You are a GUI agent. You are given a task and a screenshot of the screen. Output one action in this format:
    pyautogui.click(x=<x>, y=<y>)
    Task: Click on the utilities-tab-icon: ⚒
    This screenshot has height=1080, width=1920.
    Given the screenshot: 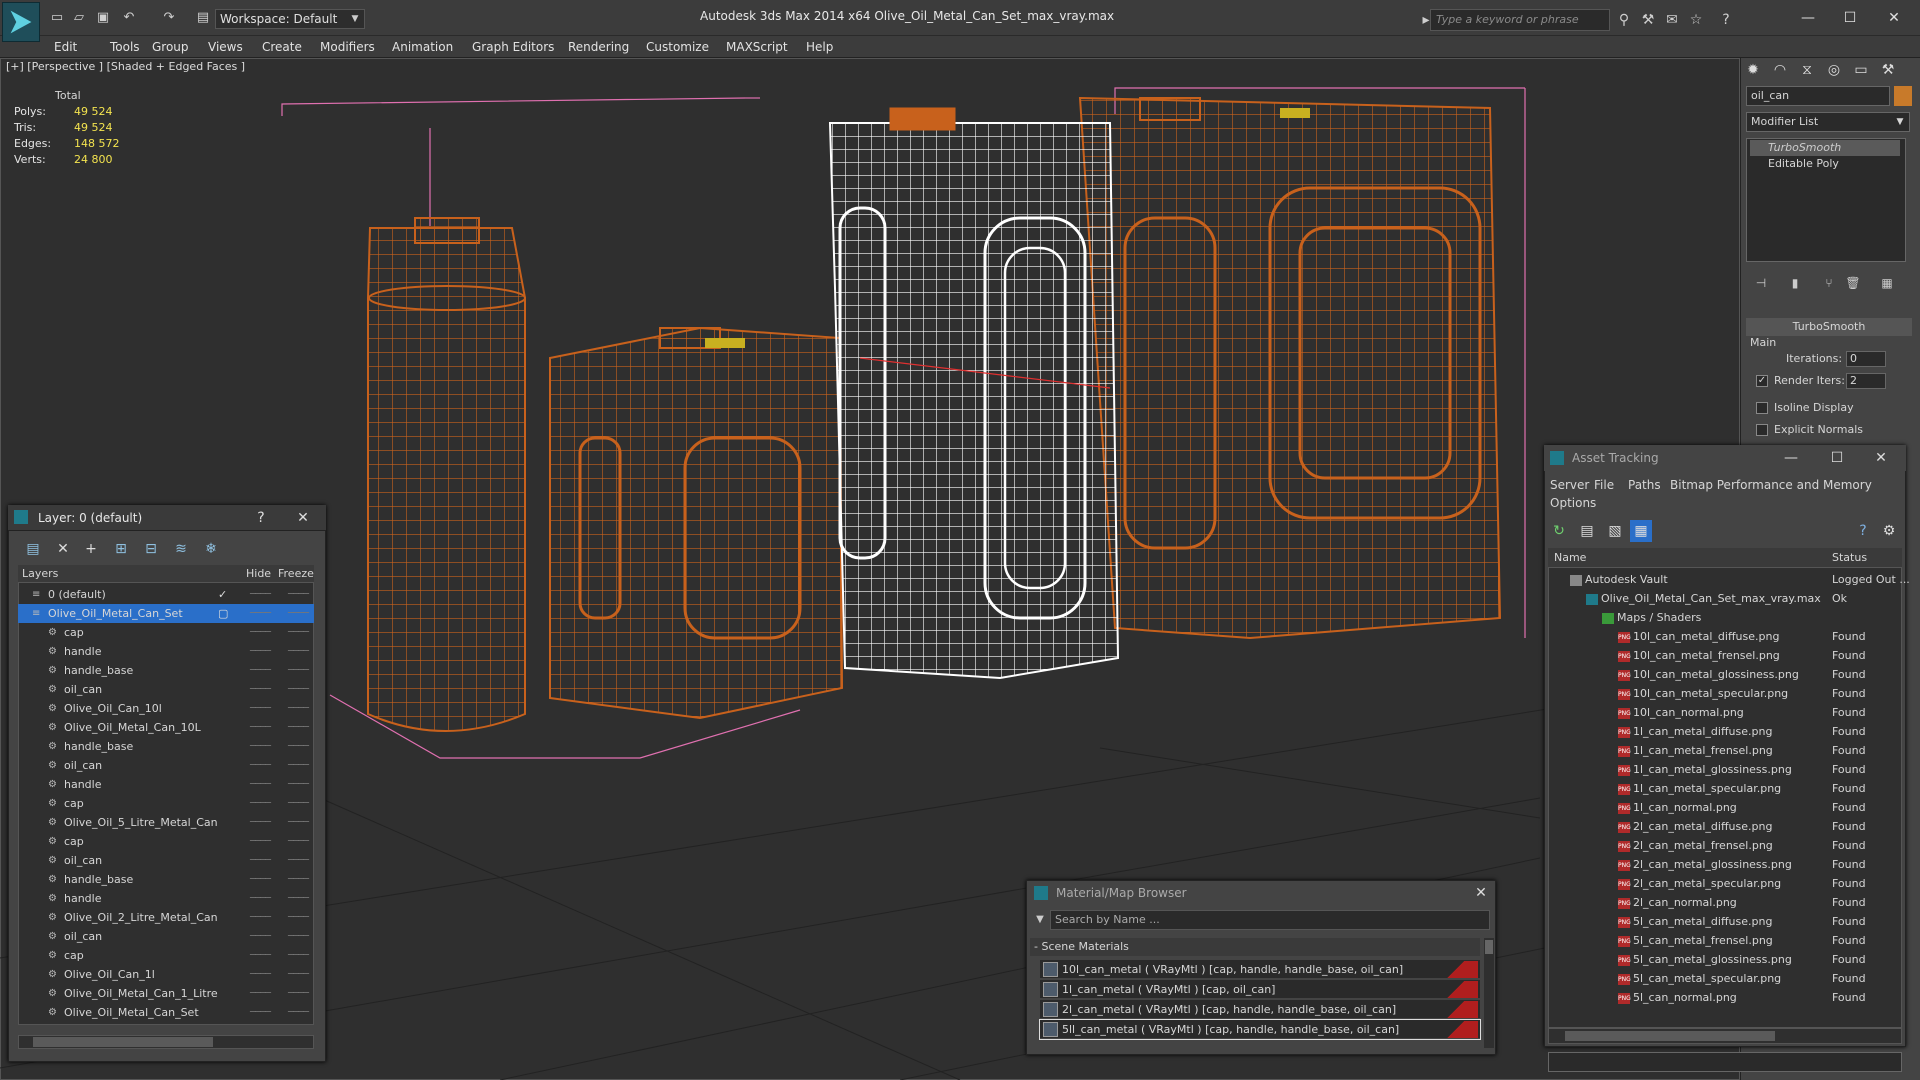 What is the action you would take?
    pyautogui.click(x=1888, y=70)
    